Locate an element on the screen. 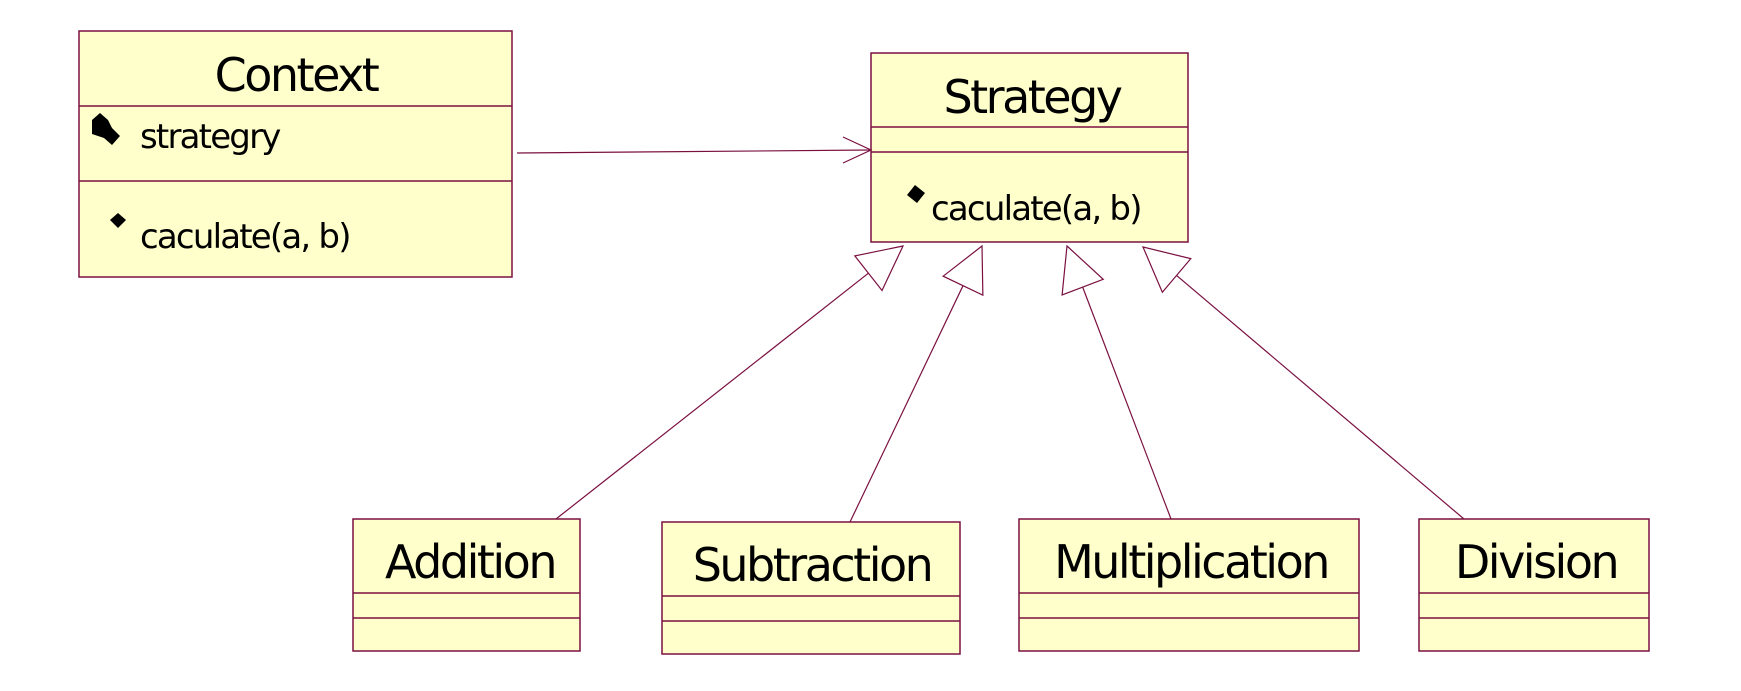  class-strategy: Strategy caculate(a, b) is located at coordinates (1029, 147).